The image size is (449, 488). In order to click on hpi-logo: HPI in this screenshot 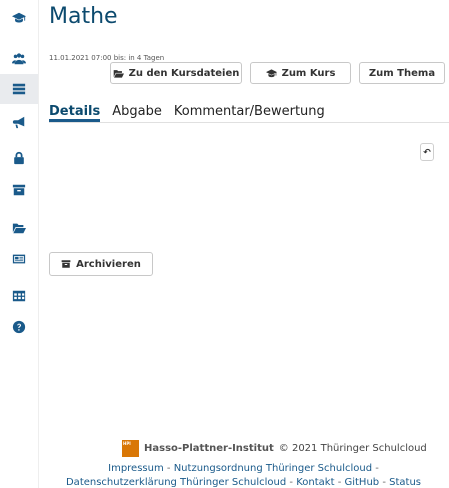, I will do `click(130, 448)`.